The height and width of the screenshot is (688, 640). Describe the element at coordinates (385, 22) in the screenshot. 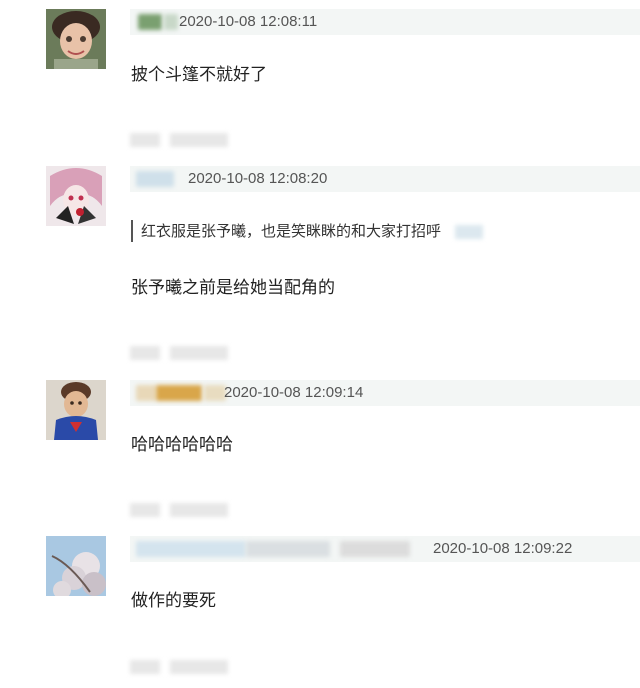

I see `comment-meta-bar: 2020-10-08 12:08:11` at that location.